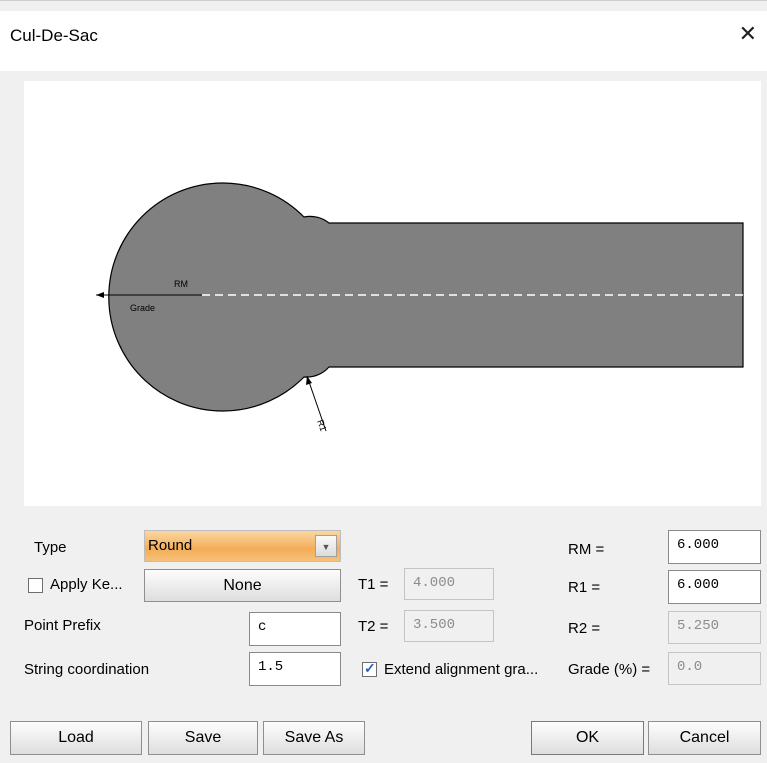 The width and height of the screenshot is (767, 763). What do you see at coordinates (100, 295) in the screenshot?
I see `rm-arrowhead` at bounding box center [100, 295].